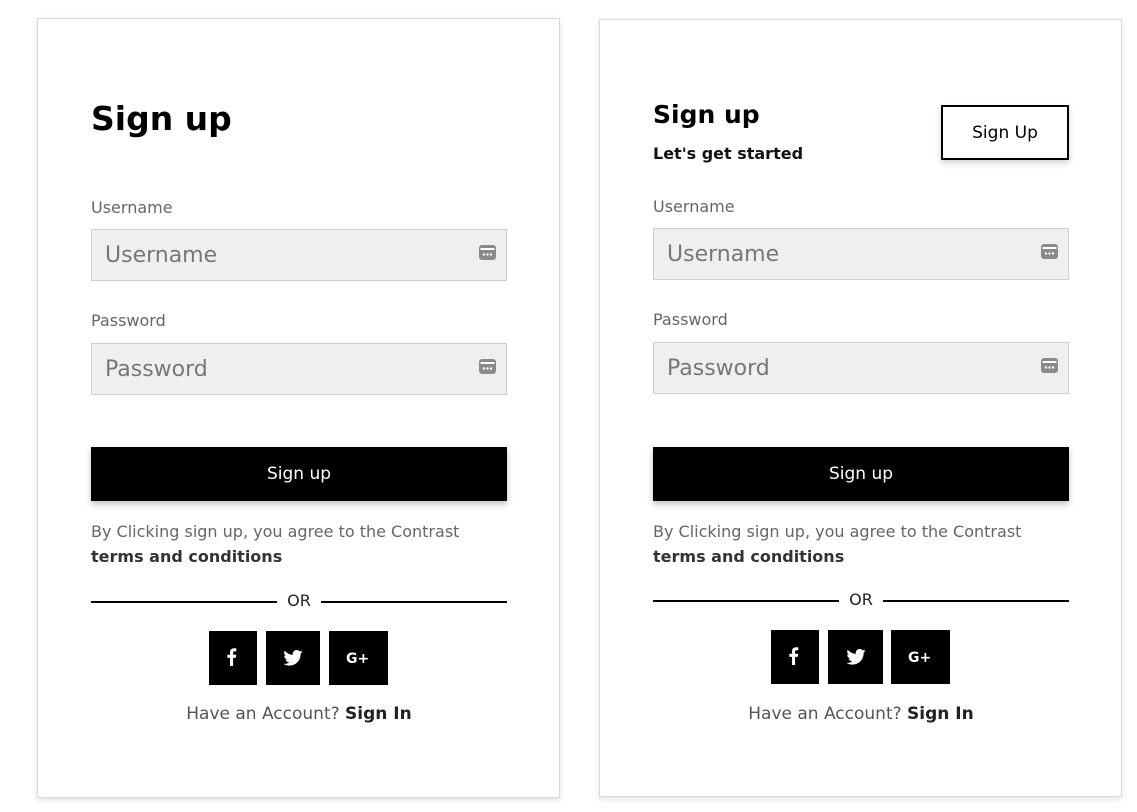 This screenshot has width=1137, height=812. I want to click on header-signup-button: Sign Up, so click(1005, 132).